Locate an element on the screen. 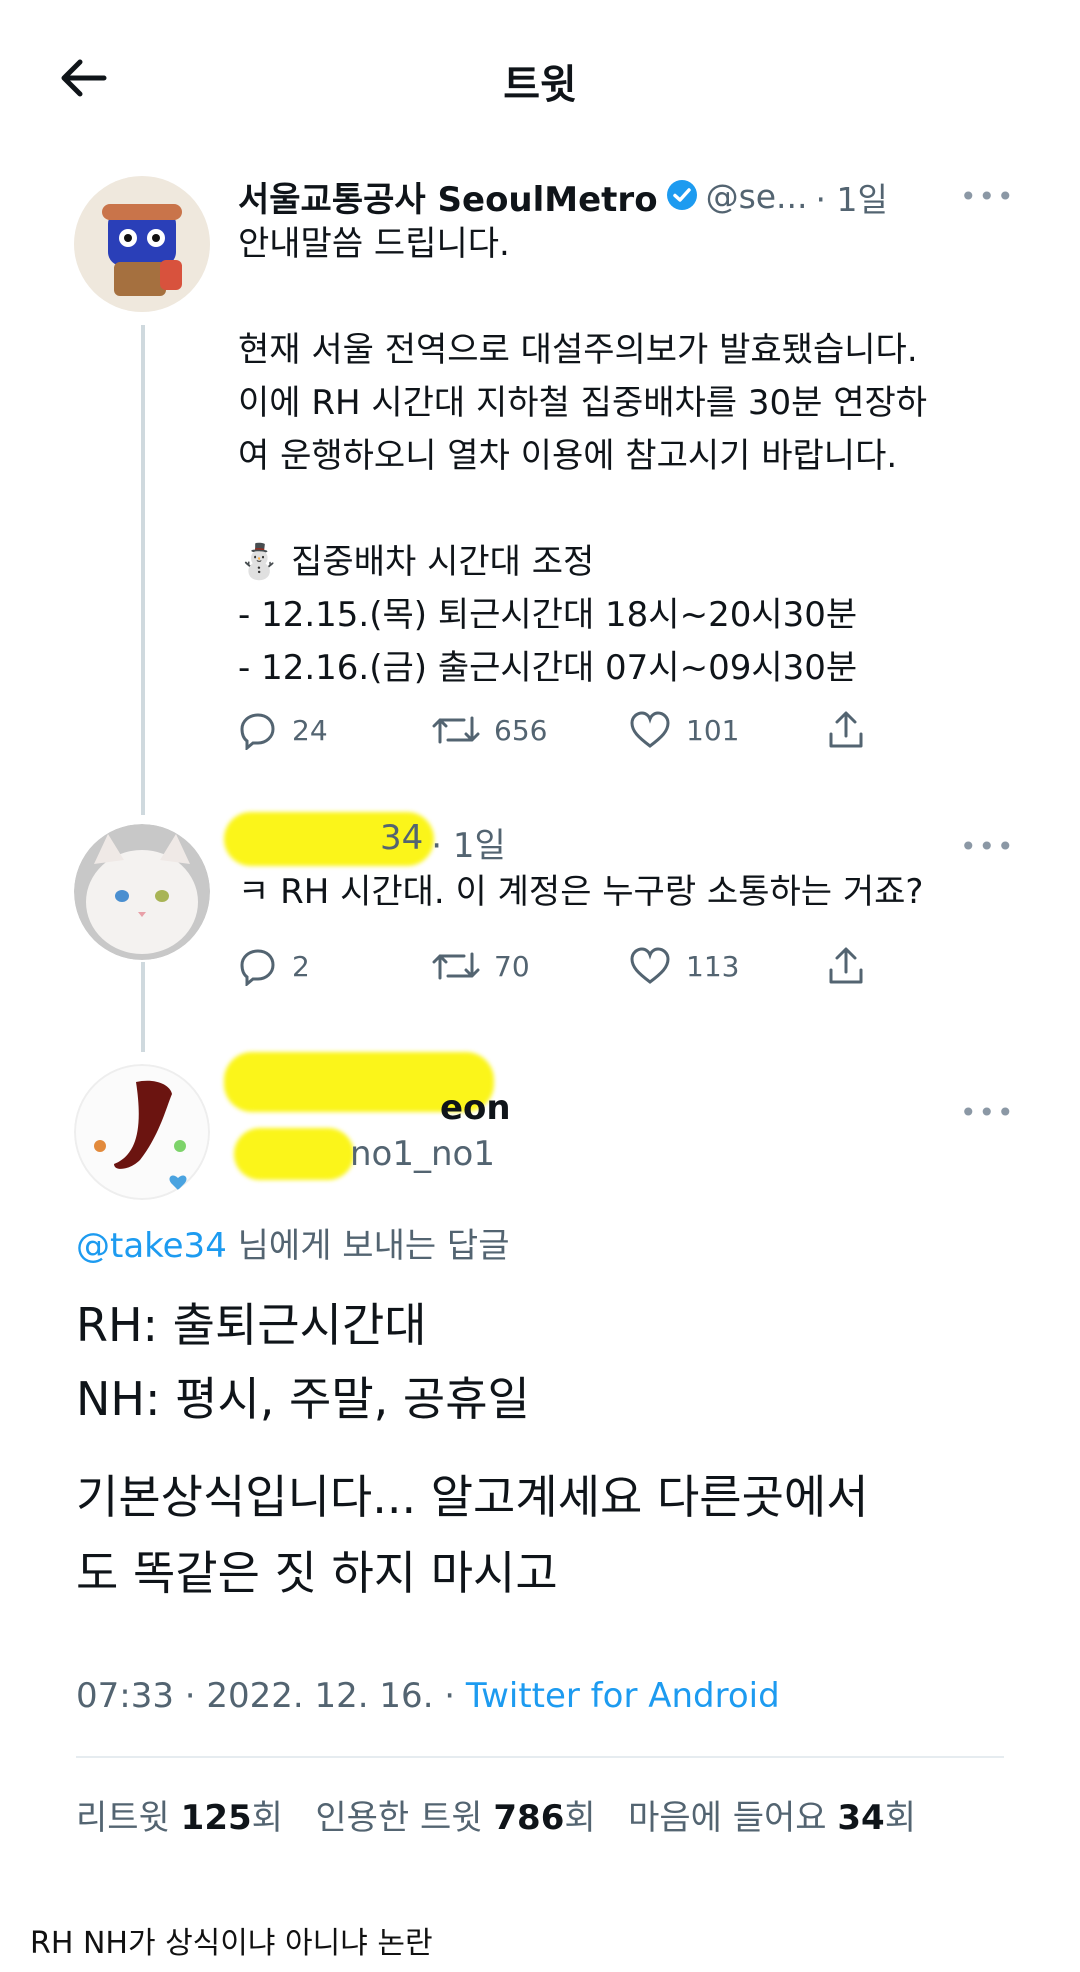 This screenshot has height=1972, width=1080. retweet-button: 656 is located at coordinates (489, 730).